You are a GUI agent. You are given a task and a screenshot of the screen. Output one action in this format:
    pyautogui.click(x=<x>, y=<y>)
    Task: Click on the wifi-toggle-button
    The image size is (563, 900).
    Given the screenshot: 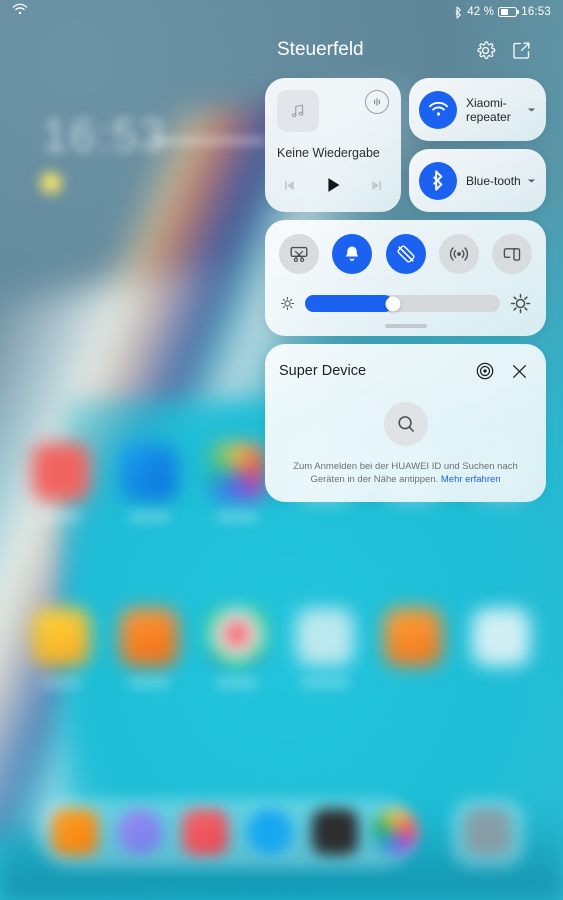 What is the action you would take?
    pyautogui.click(x=438, y=109)
    